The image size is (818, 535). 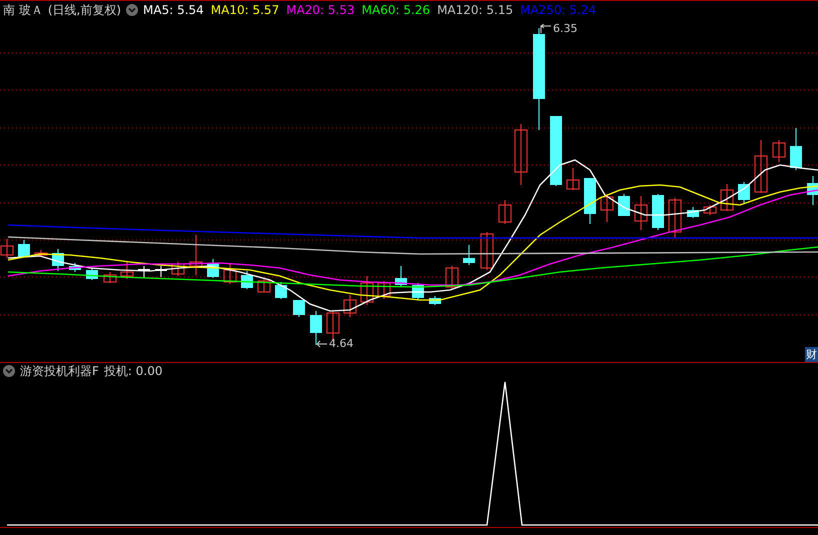 I want to click on moving-average-value: MA5: 5.54, so click(x=173, y=10).